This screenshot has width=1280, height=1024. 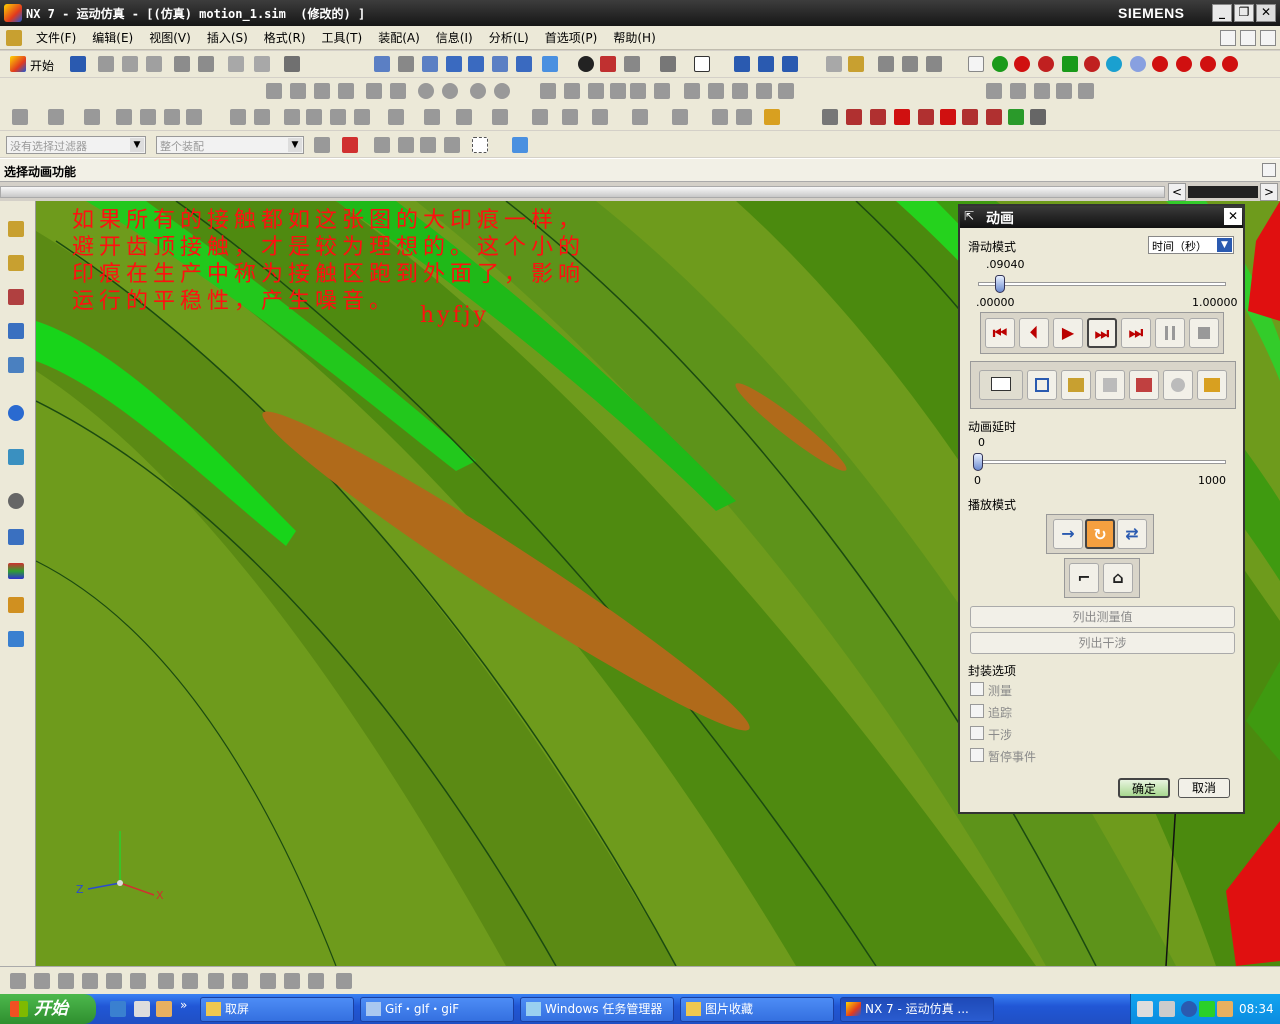 What do you see at coordinates (1266, 13) in the screenshot?
I see `close-button: ✕` at bounding box center [1266, 13].